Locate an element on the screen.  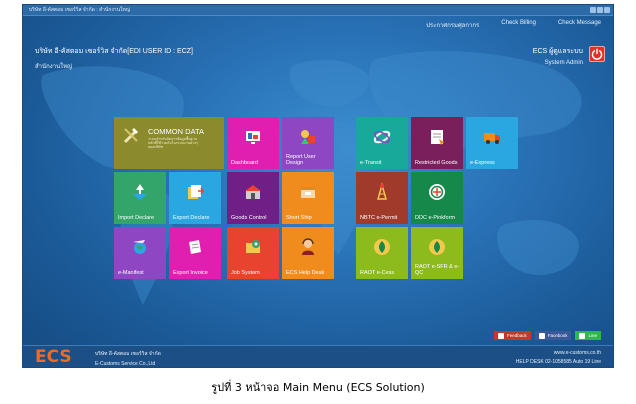
tile-e-transit: e-Transit is located at coordinates (382, 143).